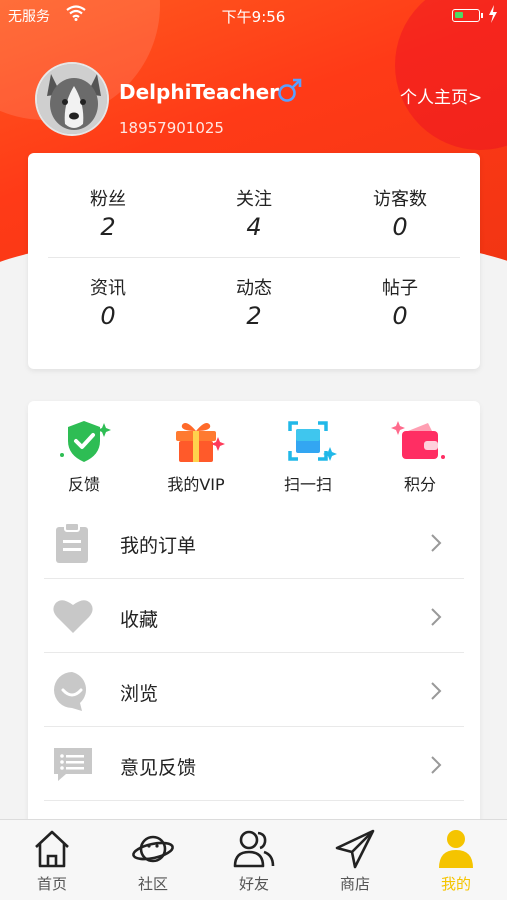 This screenshot has height=900, width=507. Describe the element at coordinates (254, 257) in the screenshot. I see `stats-divider` at that location.